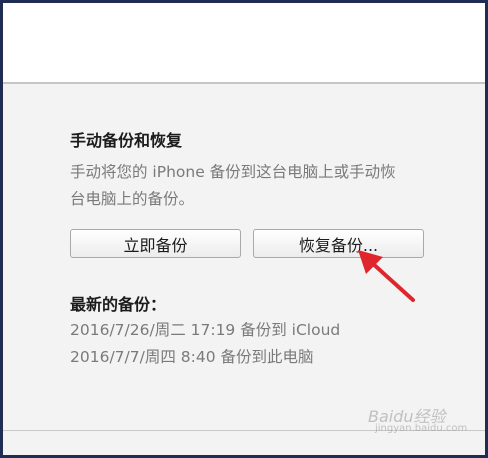  Describe the element at coordinates (126, 140) in the screenshot. I see `section-title: 手动备份和恢复` at that location.